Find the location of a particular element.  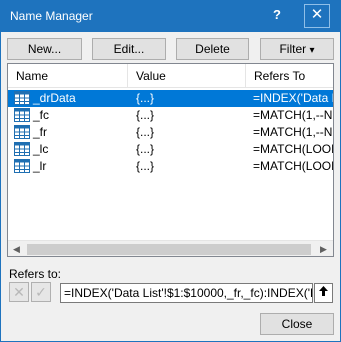

column-header-name: Name is located at coordinates (68, 76).